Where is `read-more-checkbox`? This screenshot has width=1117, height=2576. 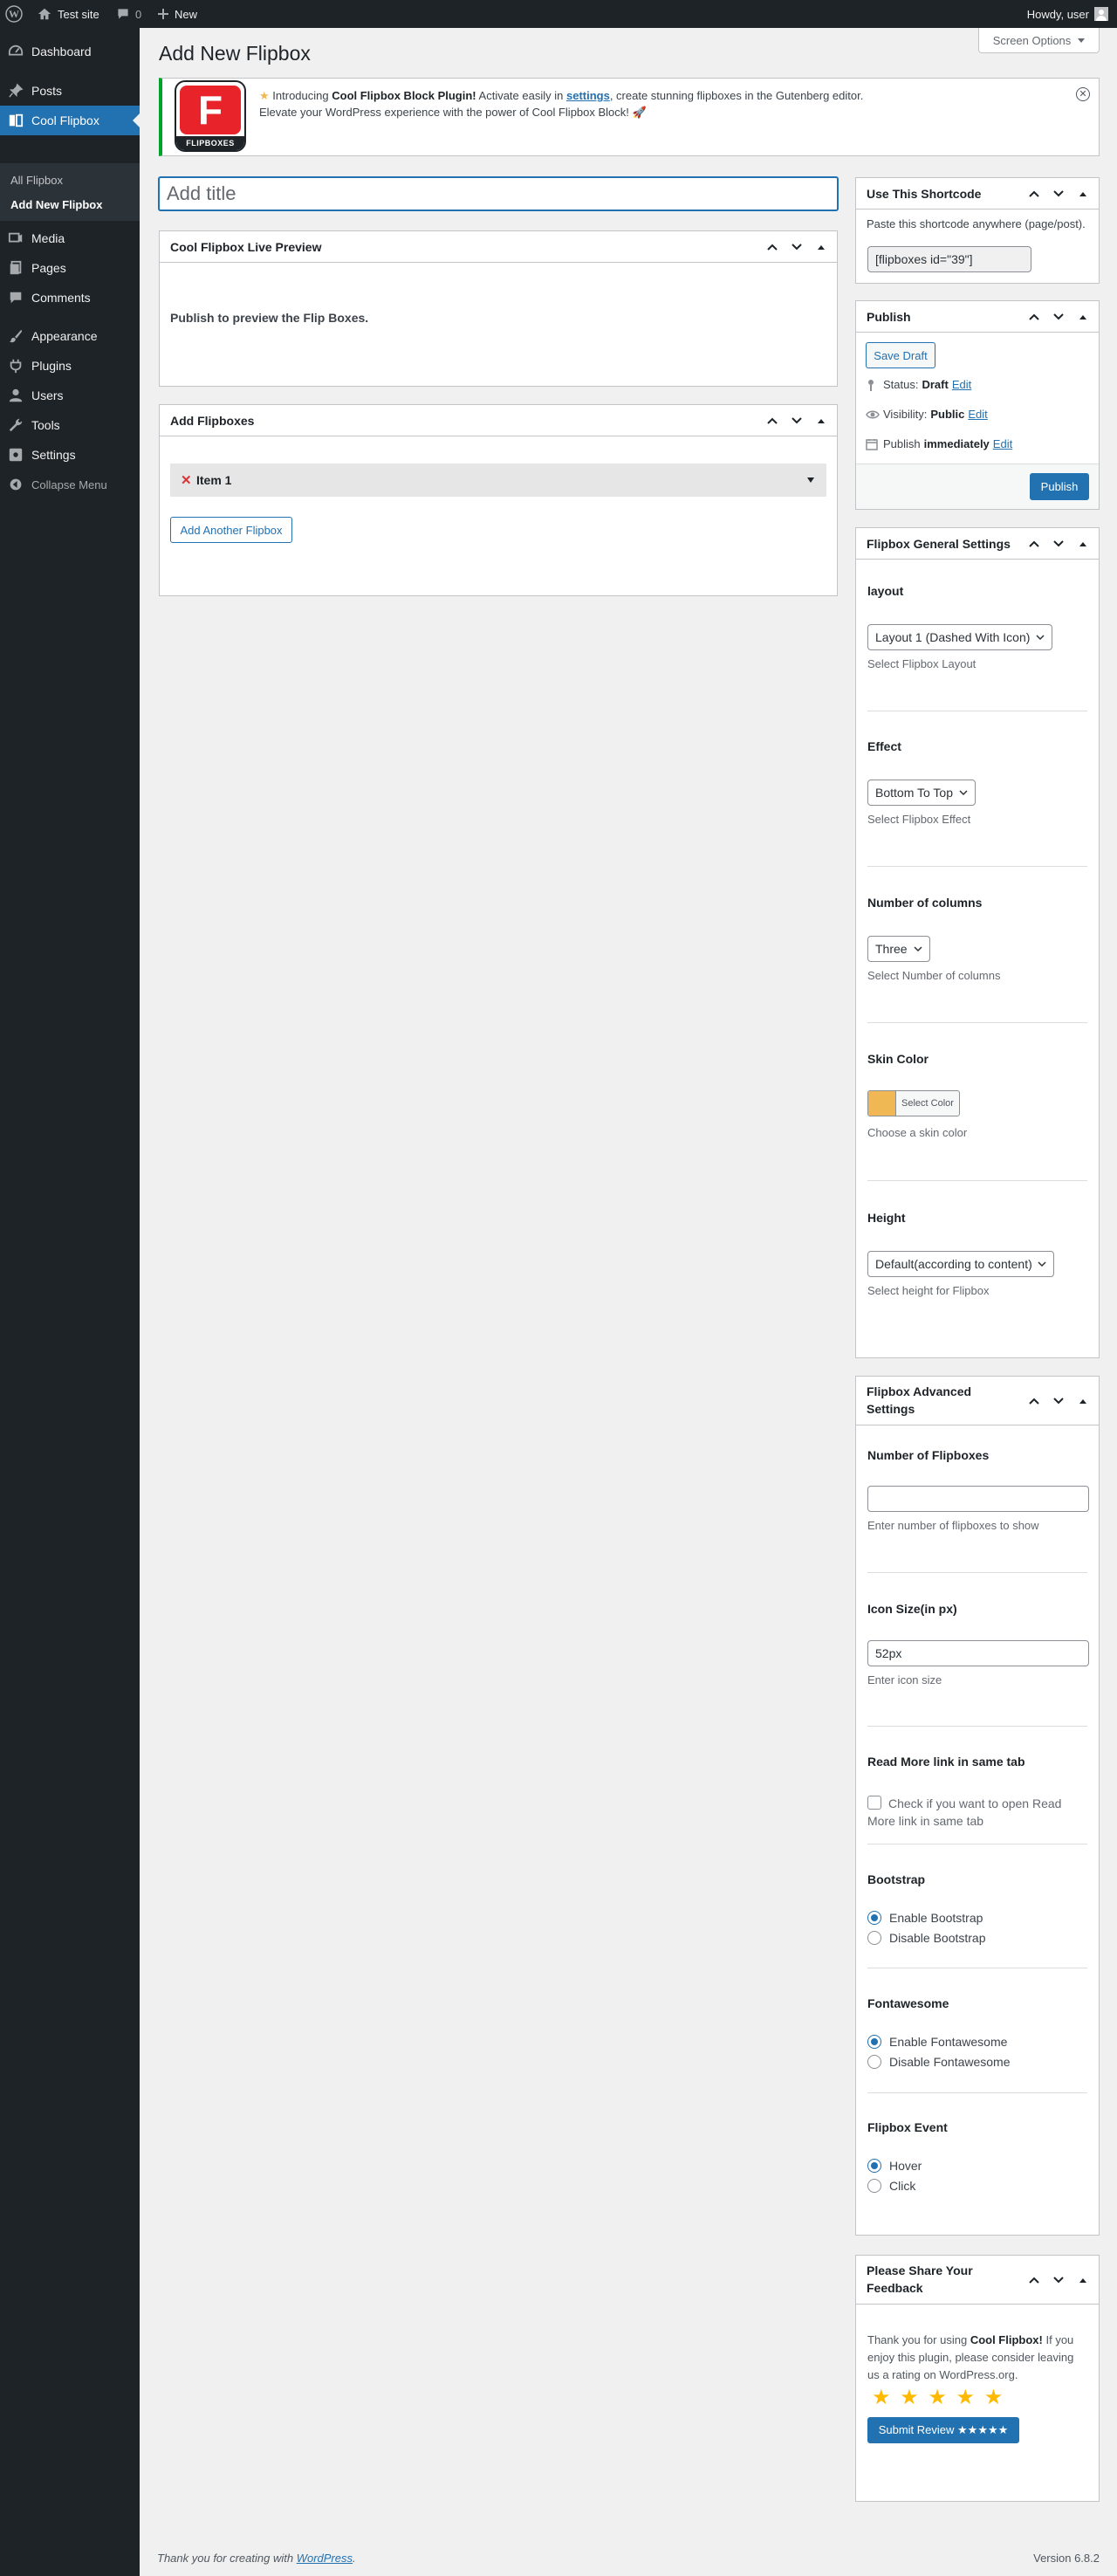 read-more-checkbox is located at coordinates (874, 1803).